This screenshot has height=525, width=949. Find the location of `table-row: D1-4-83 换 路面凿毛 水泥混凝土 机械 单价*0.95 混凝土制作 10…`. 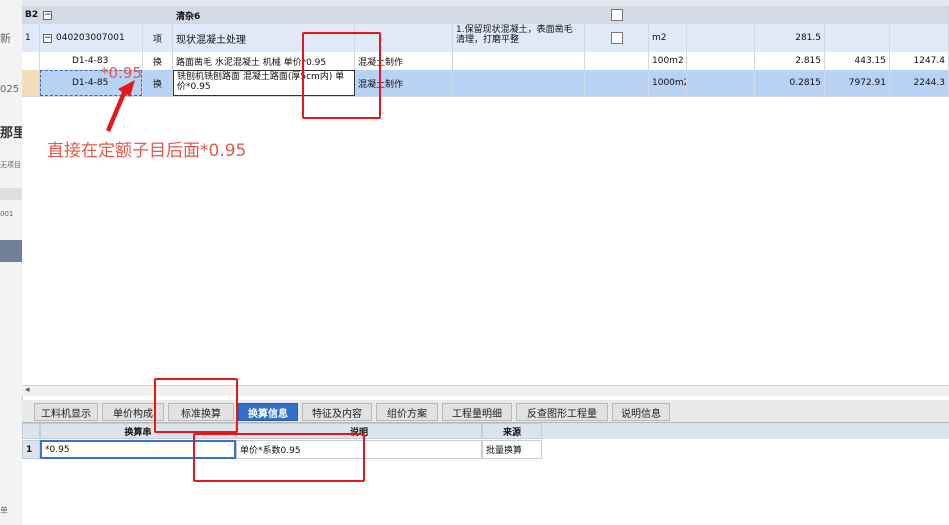

table-row: D1-4-83 换 路面凿毛 水泥混凝土 机械 单价*0.95 混凝土制作 10… is located at coordinates (485, 61).